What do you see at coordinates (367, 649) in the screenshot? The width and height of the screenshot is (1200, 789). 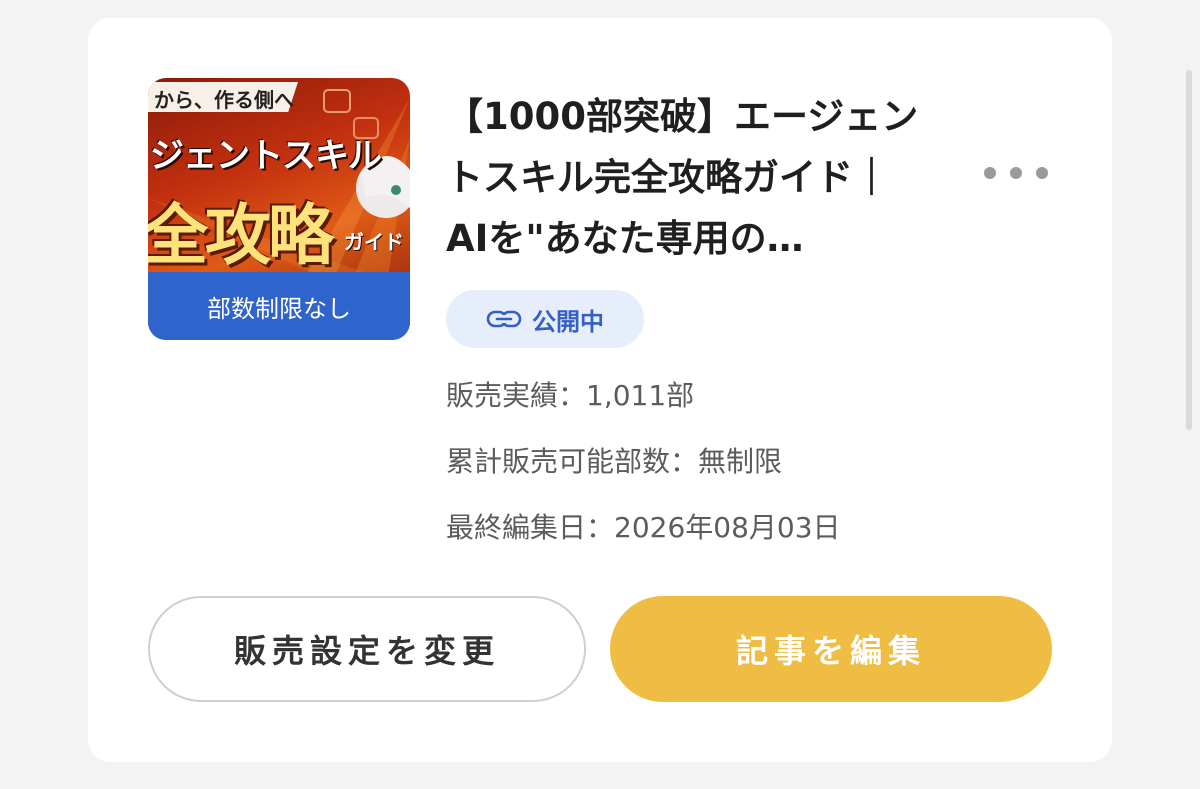 I see `change-sales-settings-button: 販売設定を変更` at bounding box center [367, 649].